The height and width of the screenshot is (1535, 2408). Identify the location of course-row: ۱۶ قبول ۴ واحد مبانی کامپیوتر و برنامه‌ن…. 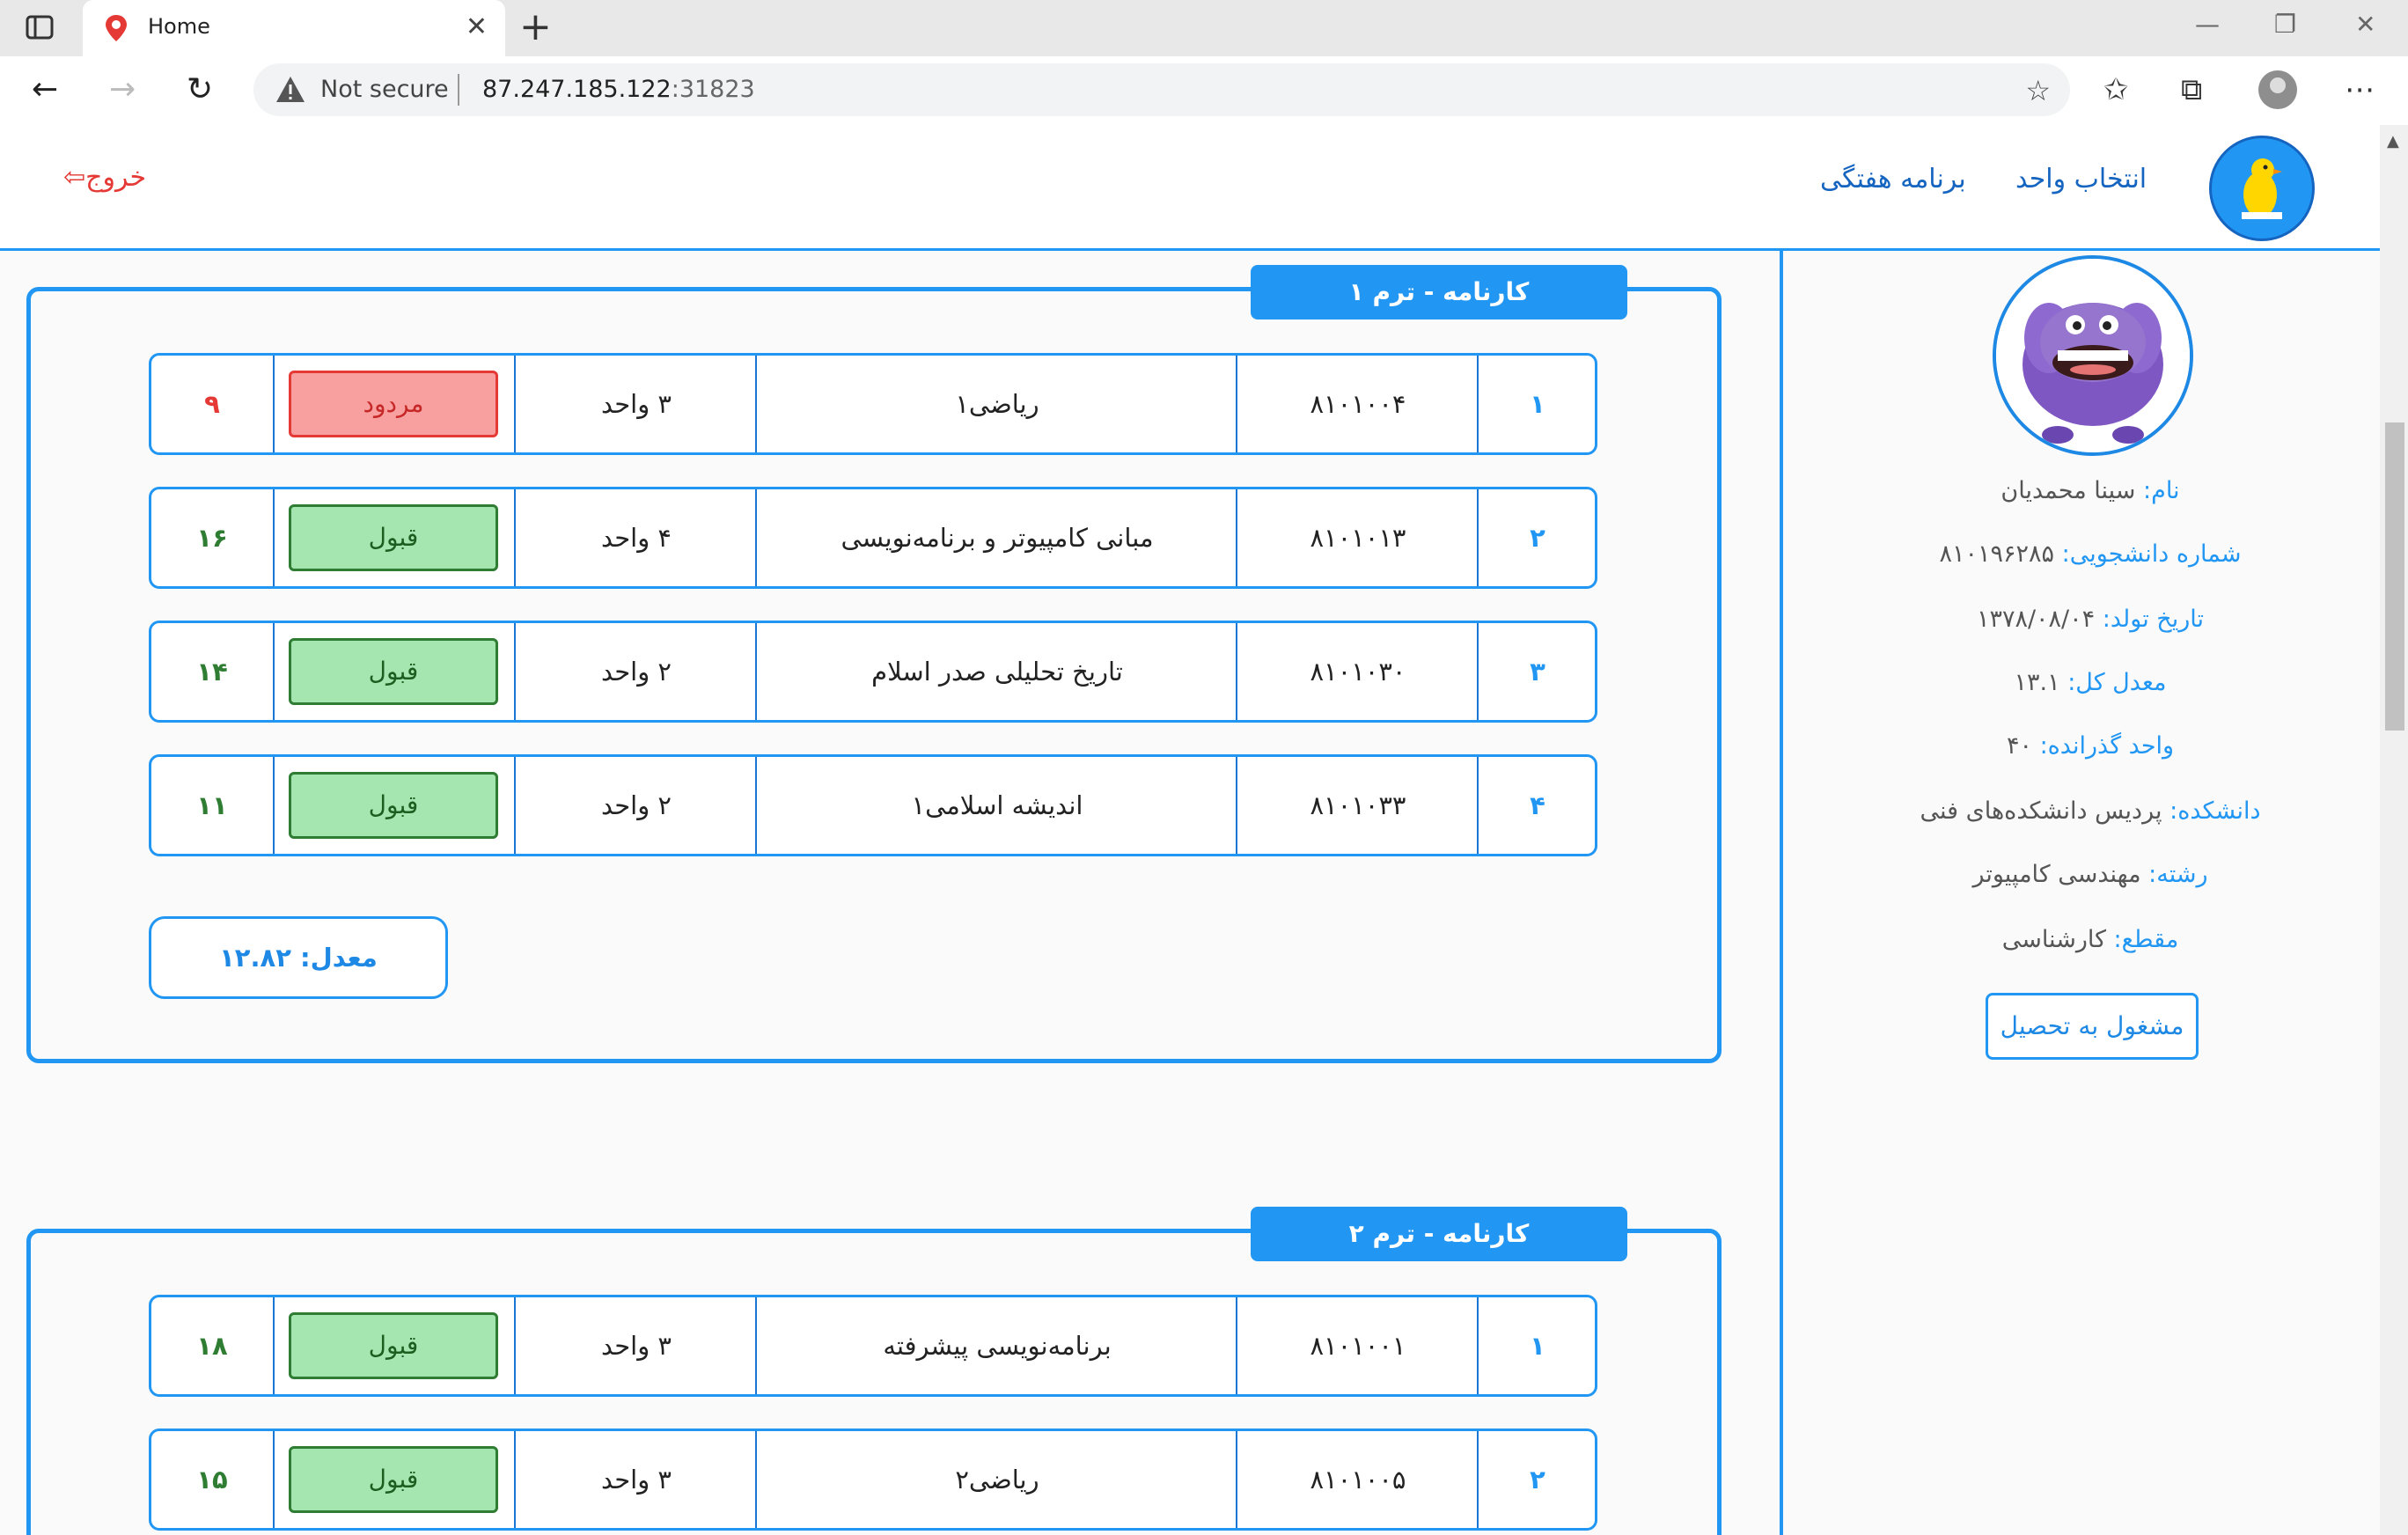
(873, 538).